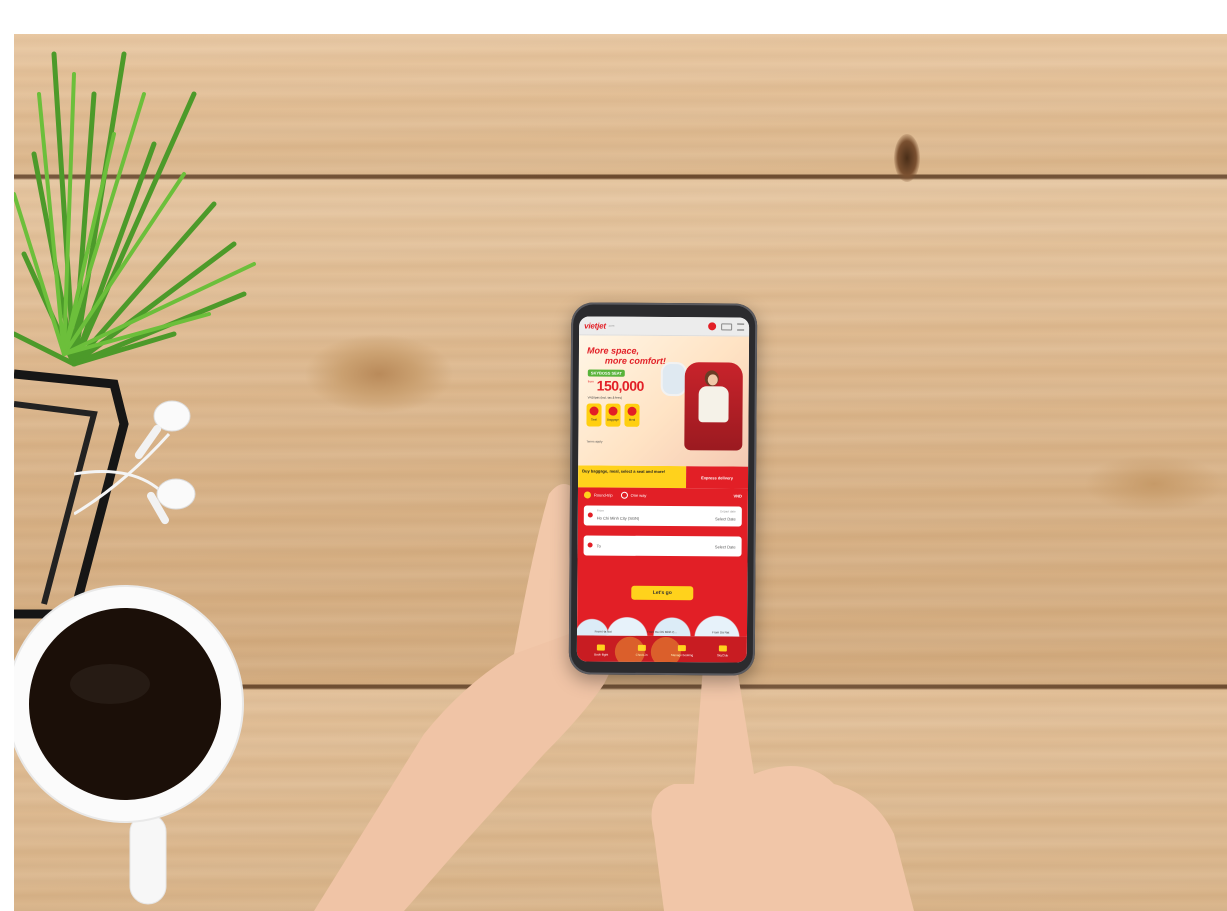  I want to click on feature-badges: Seat Baggage Meal, so click(613, 415).